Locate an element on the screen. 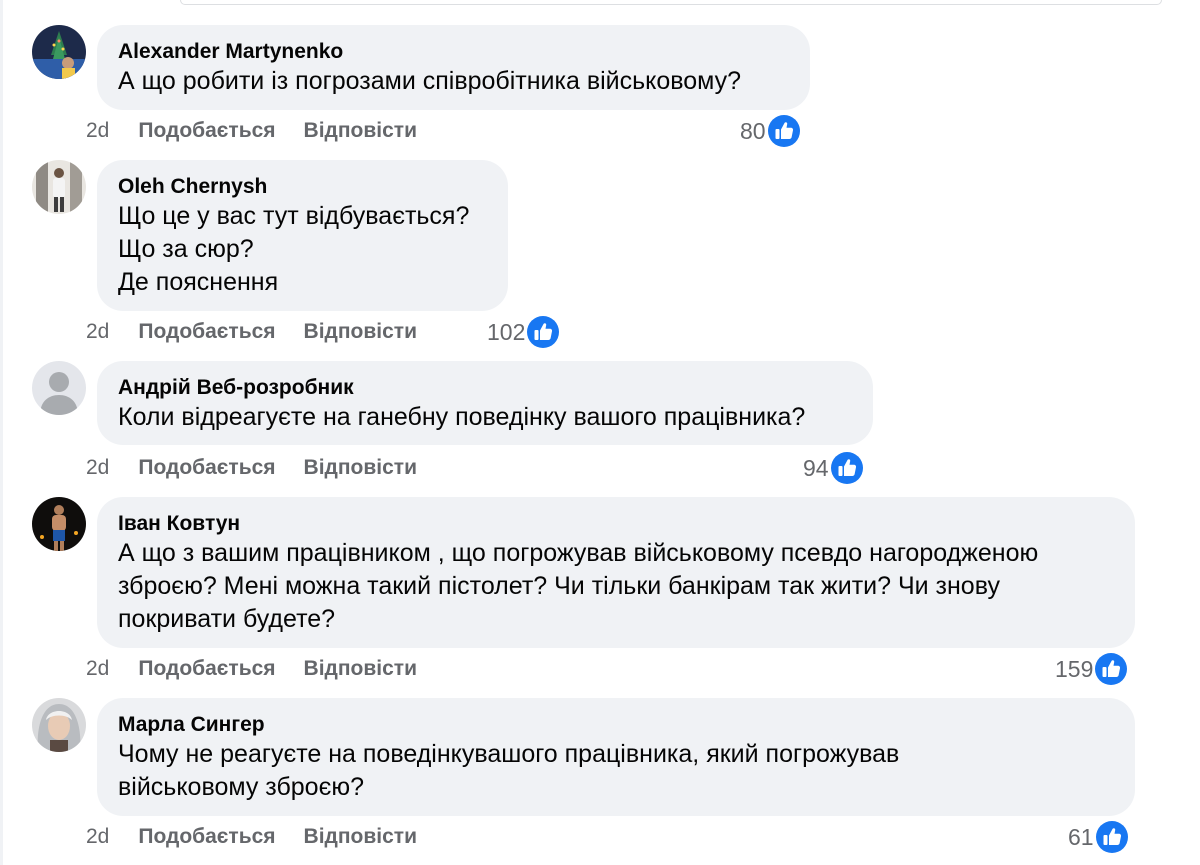  reaction-count: 80 is located at coordinates (770, 131).